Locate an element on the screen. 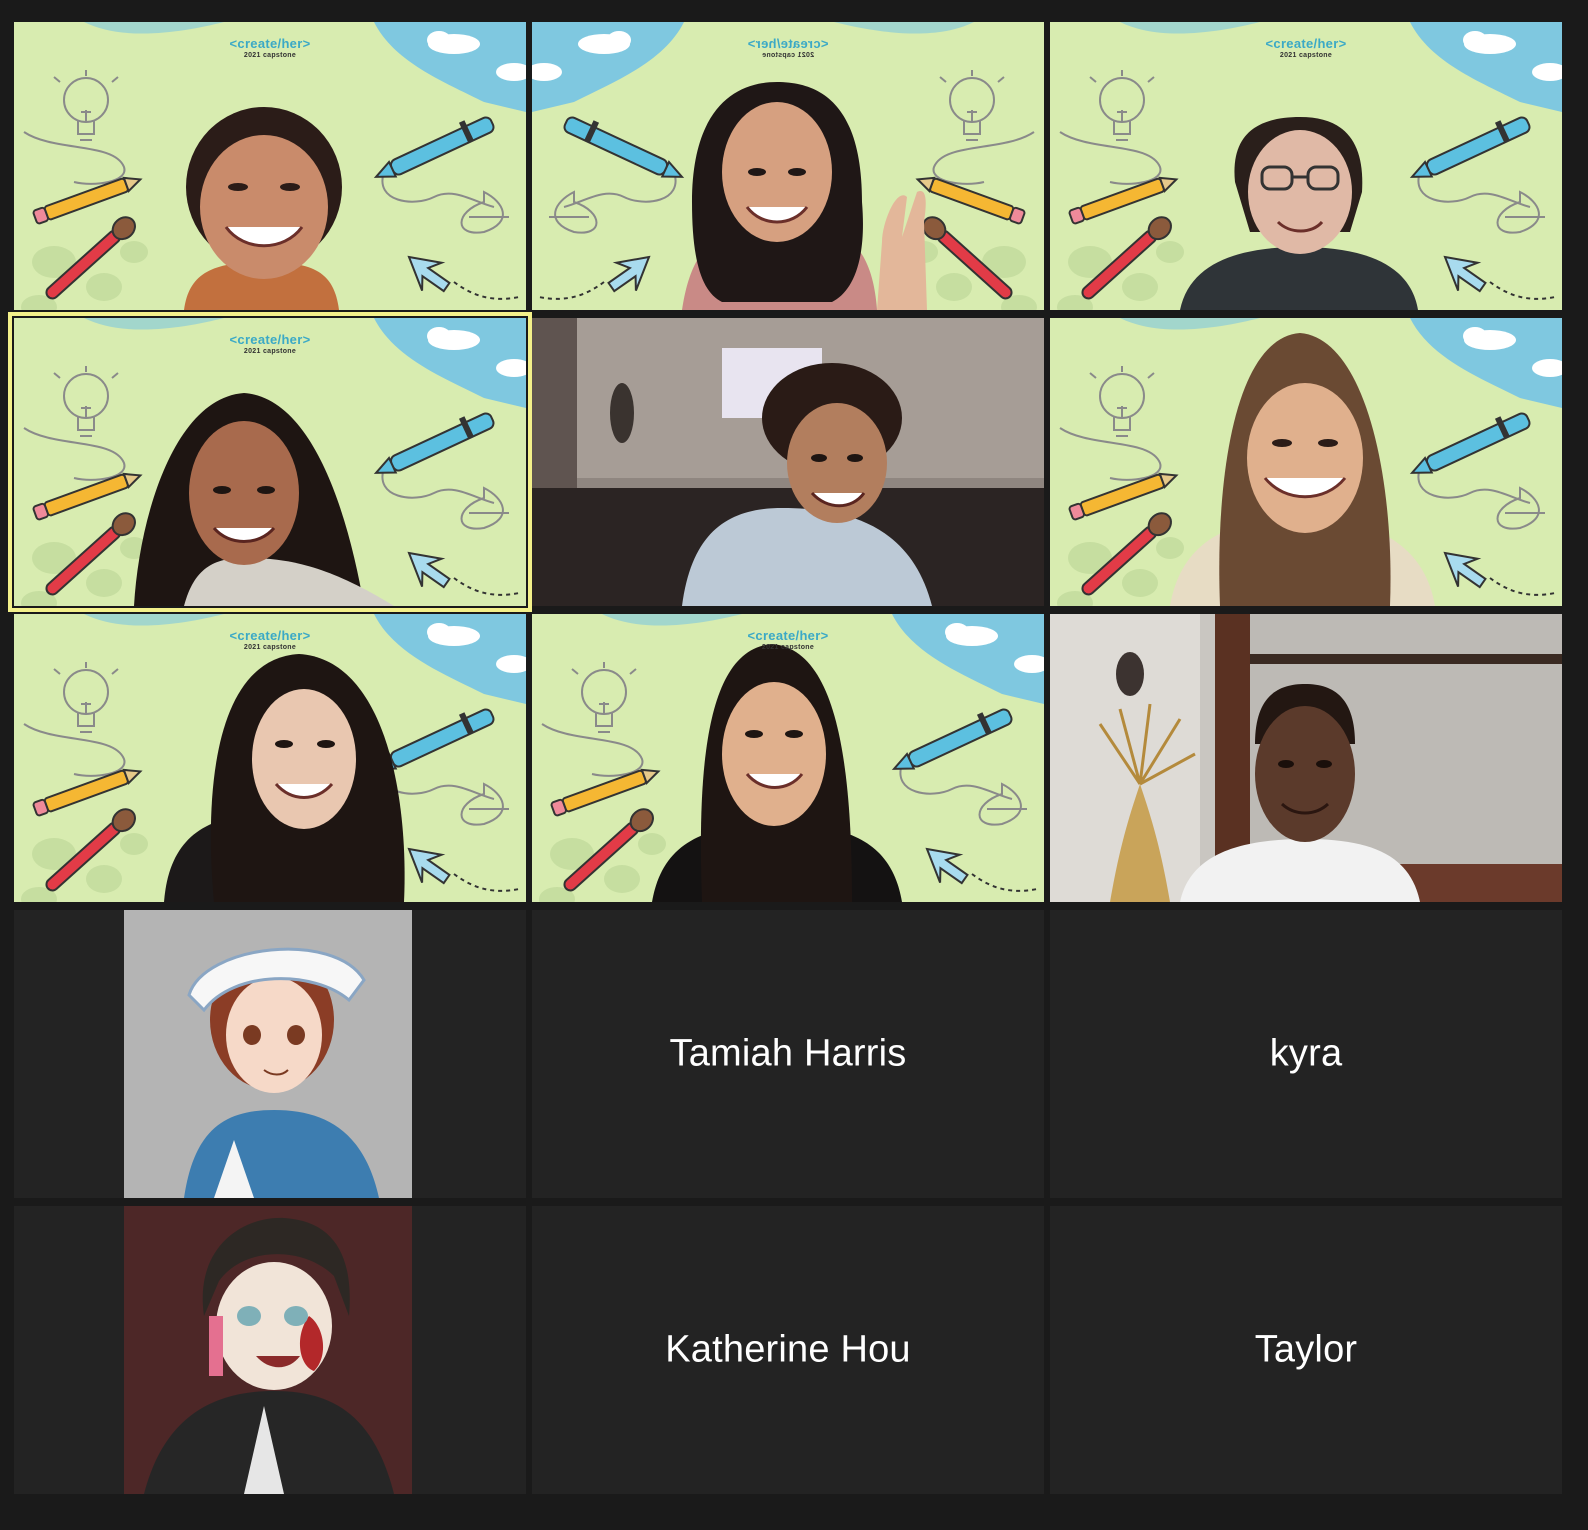 This screenshot has height=1530, width=1588. participant-name: kyra is located at coordinates (1306, 1053).